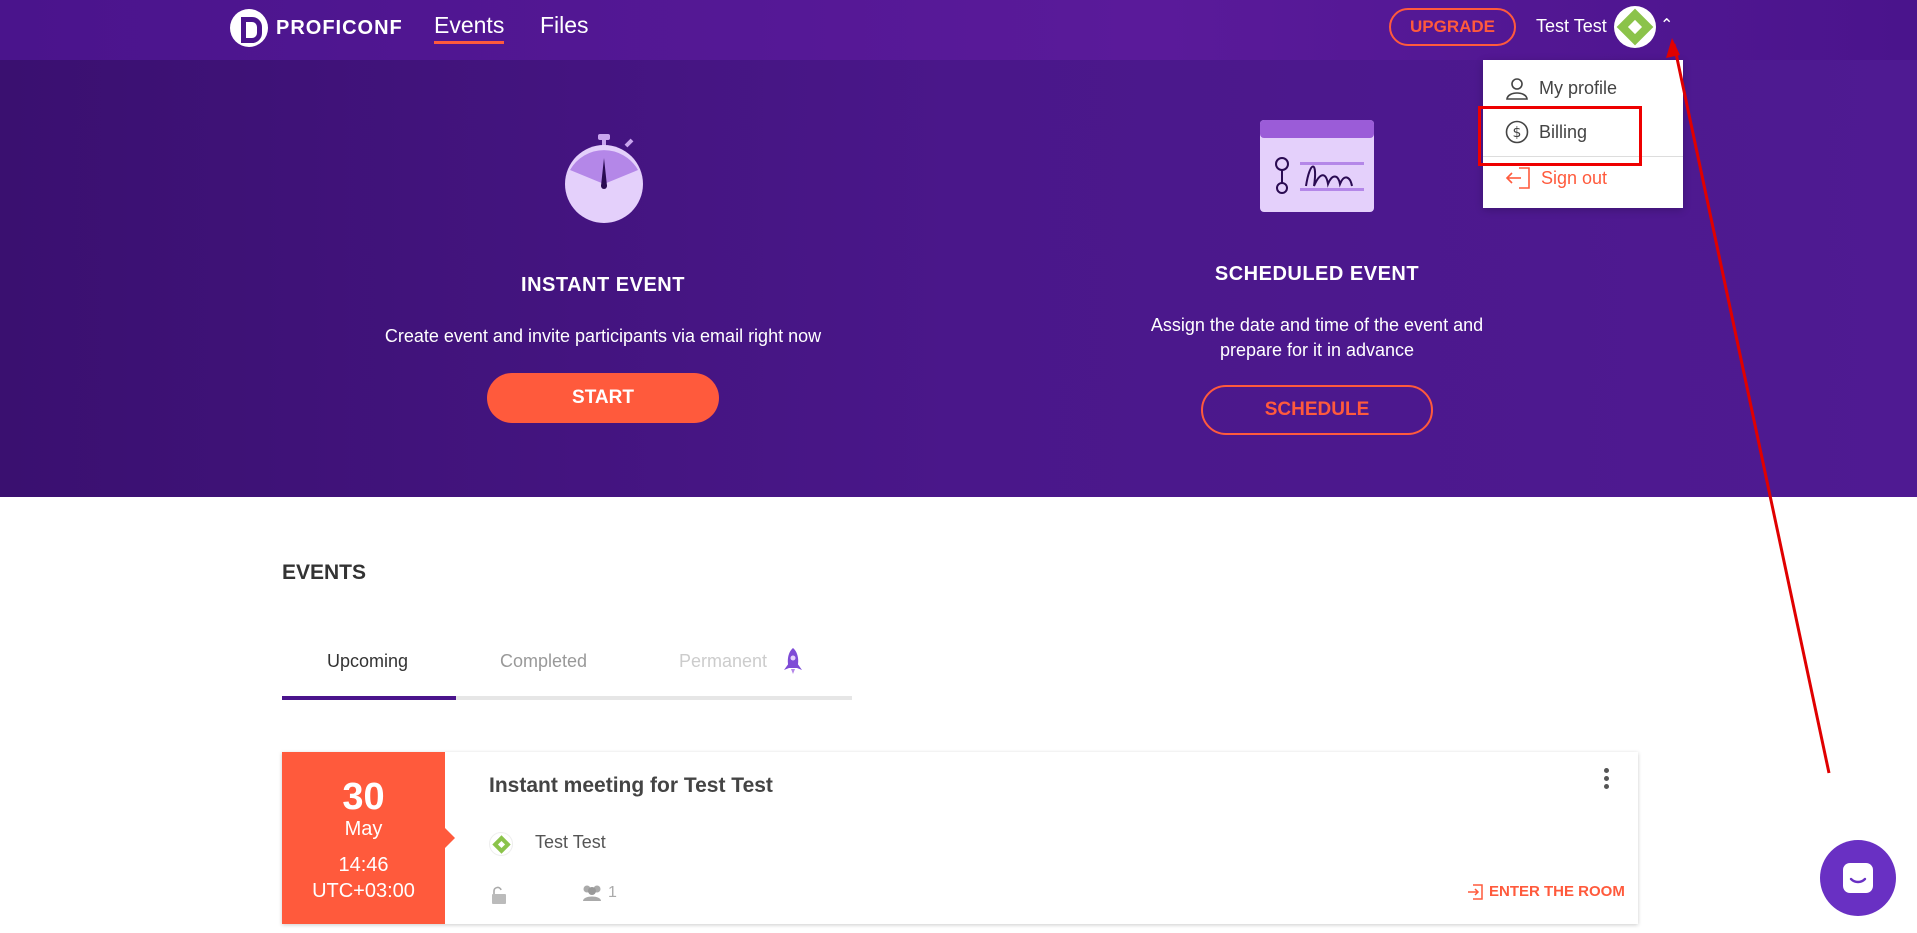 The height and width of the screenshot is (933, 1917). Describe the element at coordinates (369, 698) in the screenshot. I see `tab-active-indicator` at that location.